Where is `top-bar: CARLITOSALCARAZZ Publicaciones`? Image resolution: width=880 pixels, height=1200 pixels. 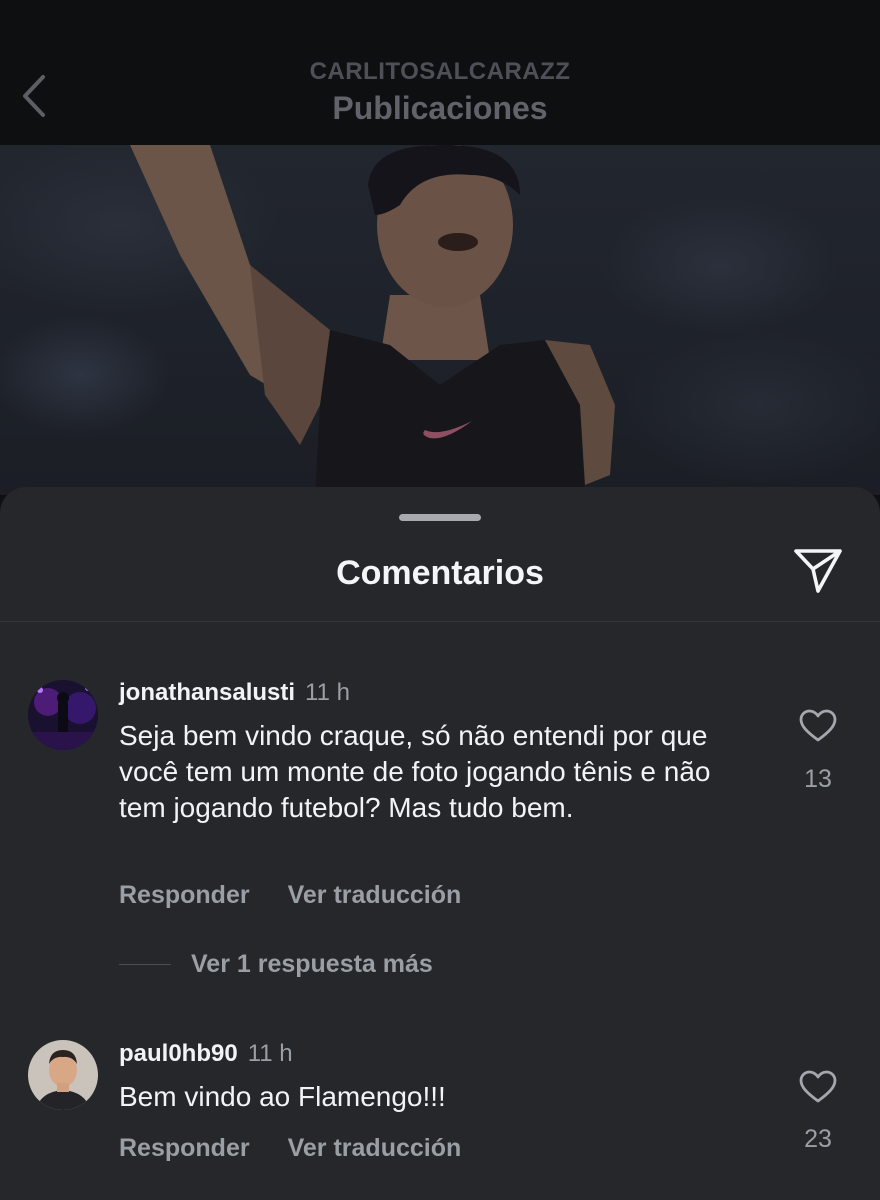 top-bar: CARLITOSALCARAZZ Publicaciones is located at coordinates (440, 72).